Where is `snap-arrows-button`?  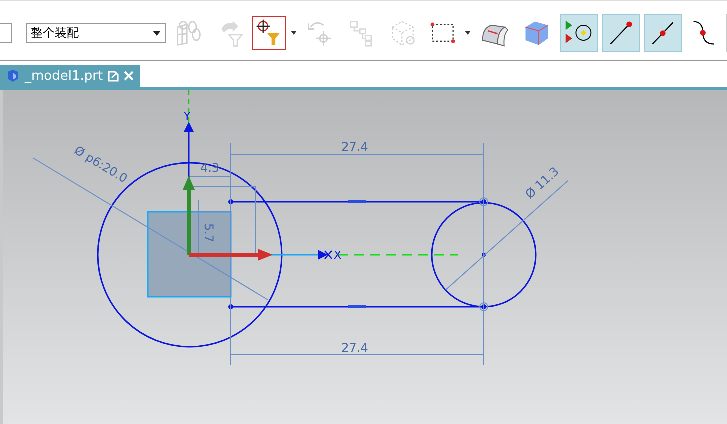 snap-arrows-button is located at coordinates (579, 33).